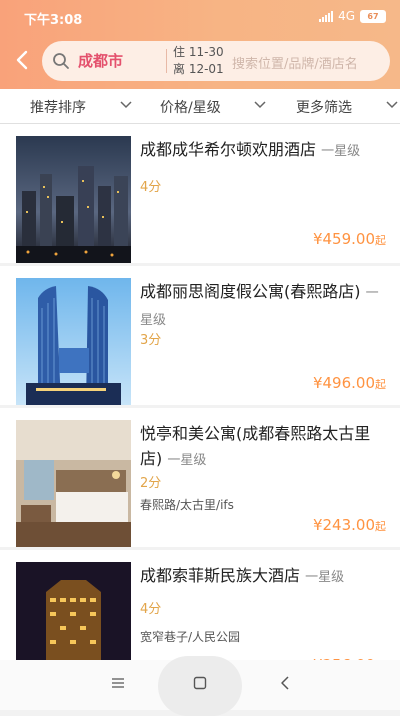 The image size is (400, 716). Describe the element at coordinates (118, 683) in the screenshot. I see `menu-icon` at that location.